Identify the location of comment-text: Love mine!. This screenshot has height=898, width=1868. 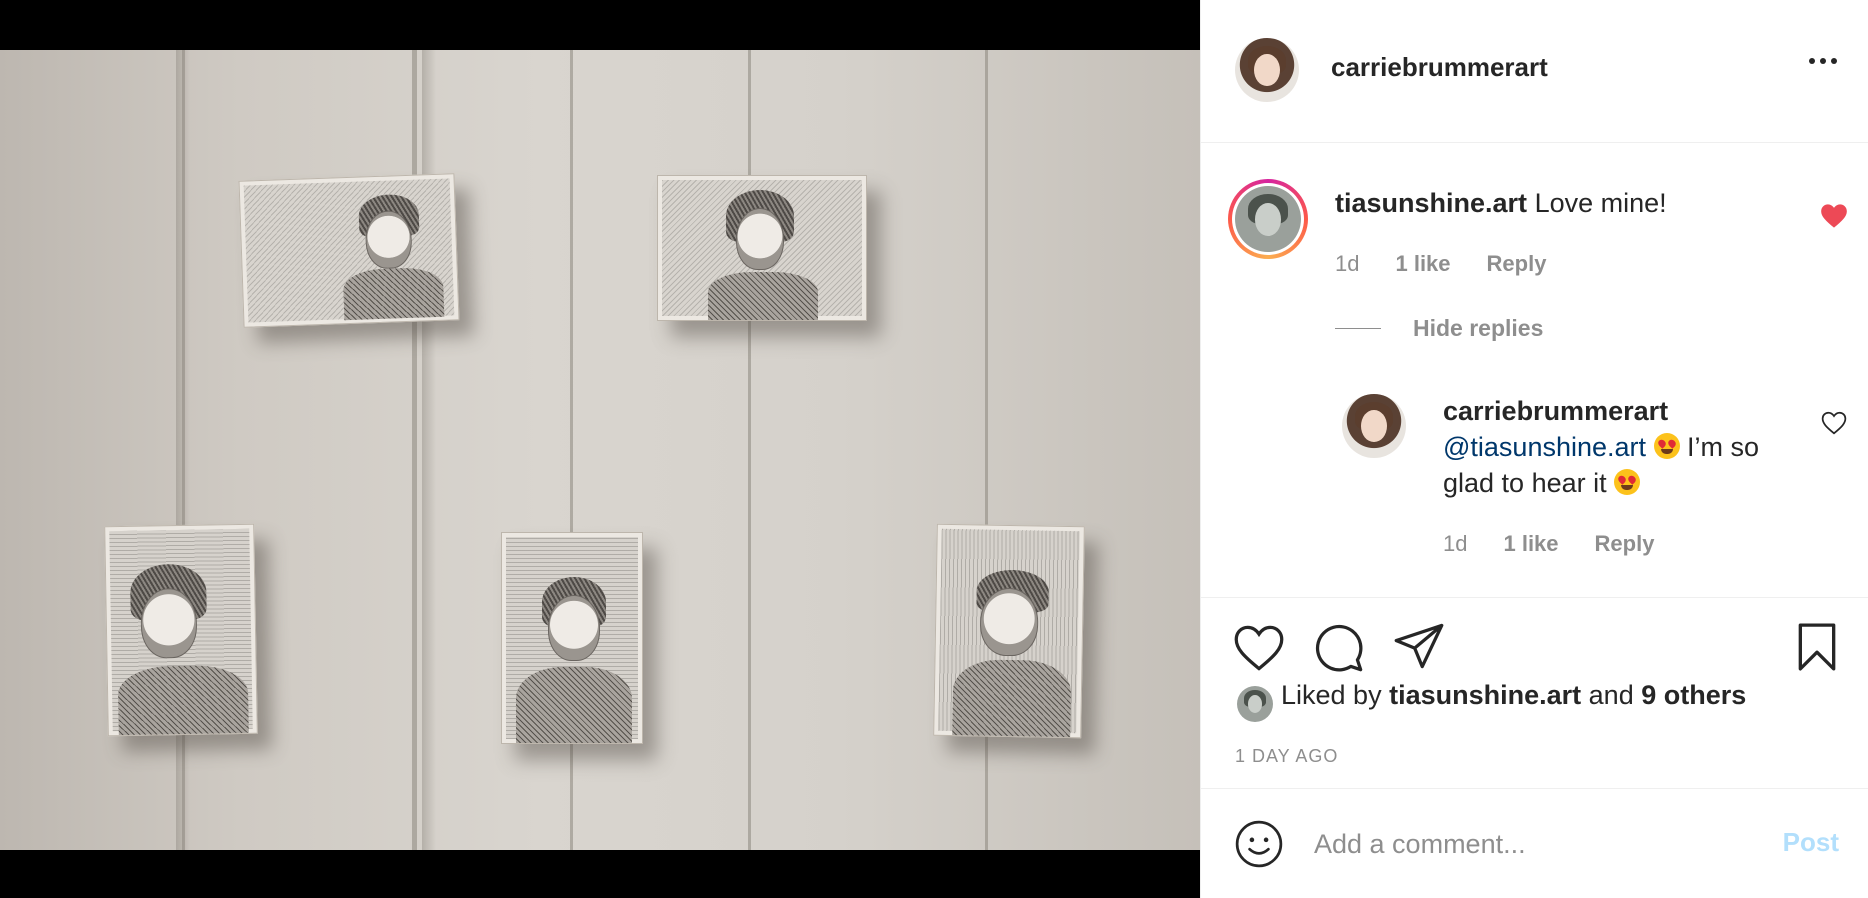
(1600, 203).